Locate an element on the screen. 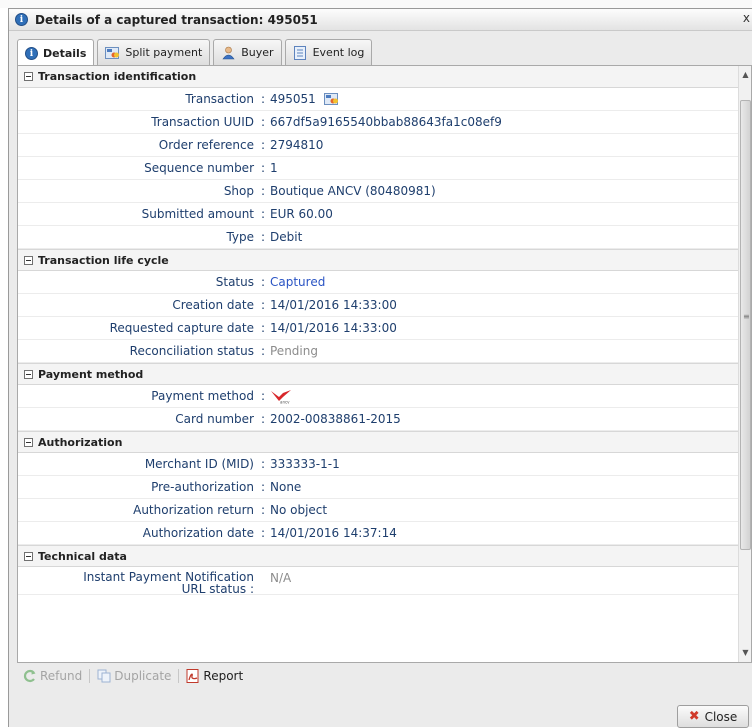 Image resolution: width=752 pixels, height=728 pixels. field-row-authorization-date: Authorization date : 14/01/2016 14:37:14 is located at coordinates (378, 533).